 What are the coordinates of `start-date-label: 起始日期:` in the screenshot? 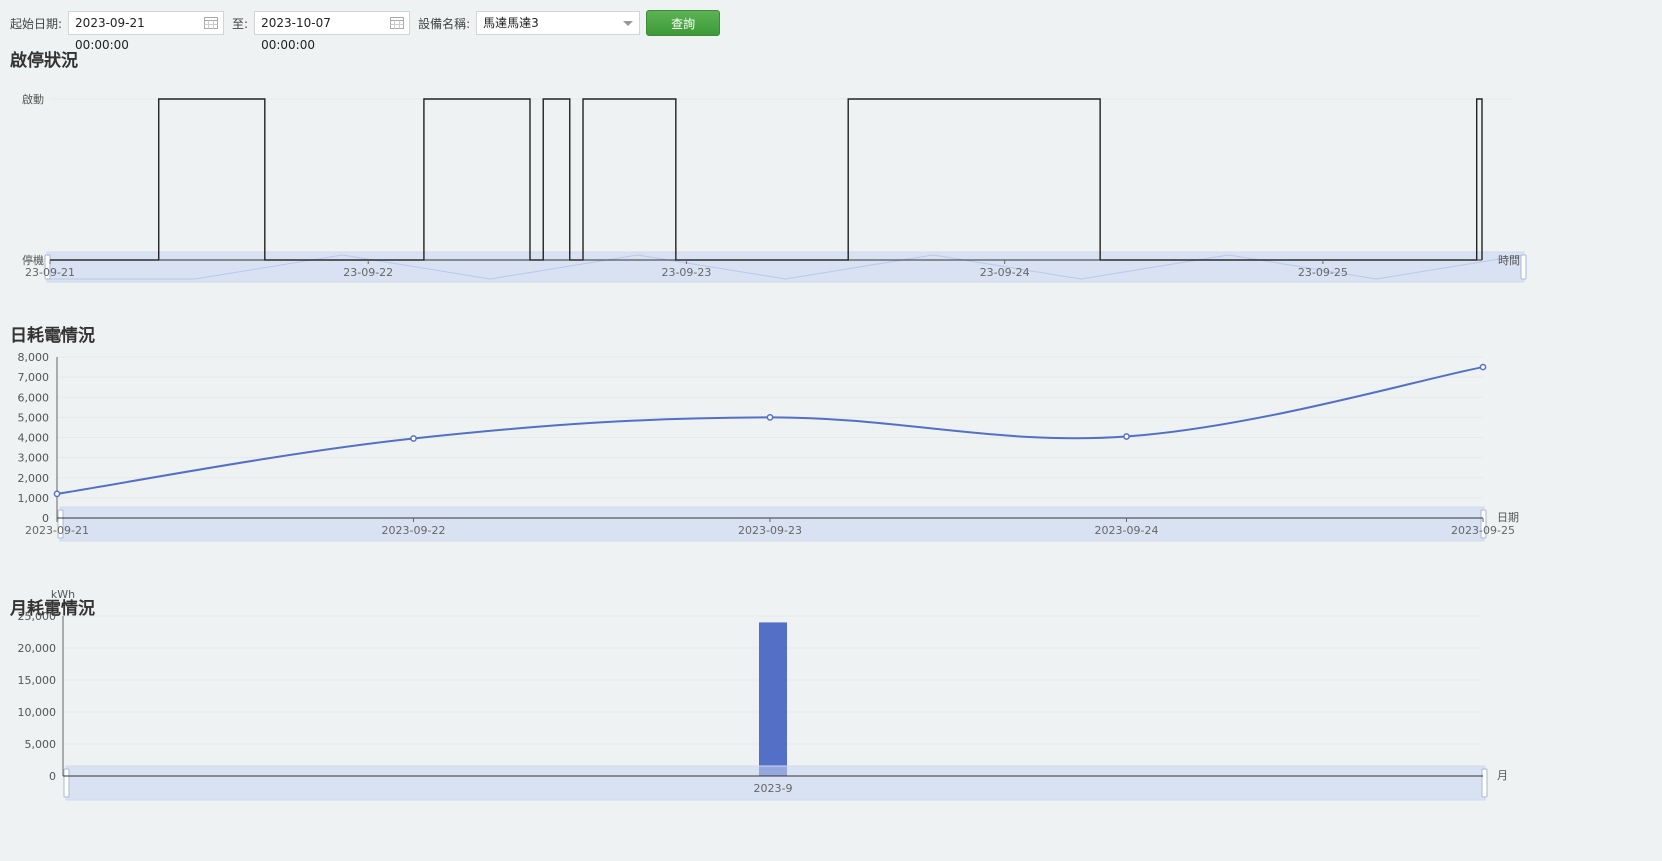 It's located at (36, 23).